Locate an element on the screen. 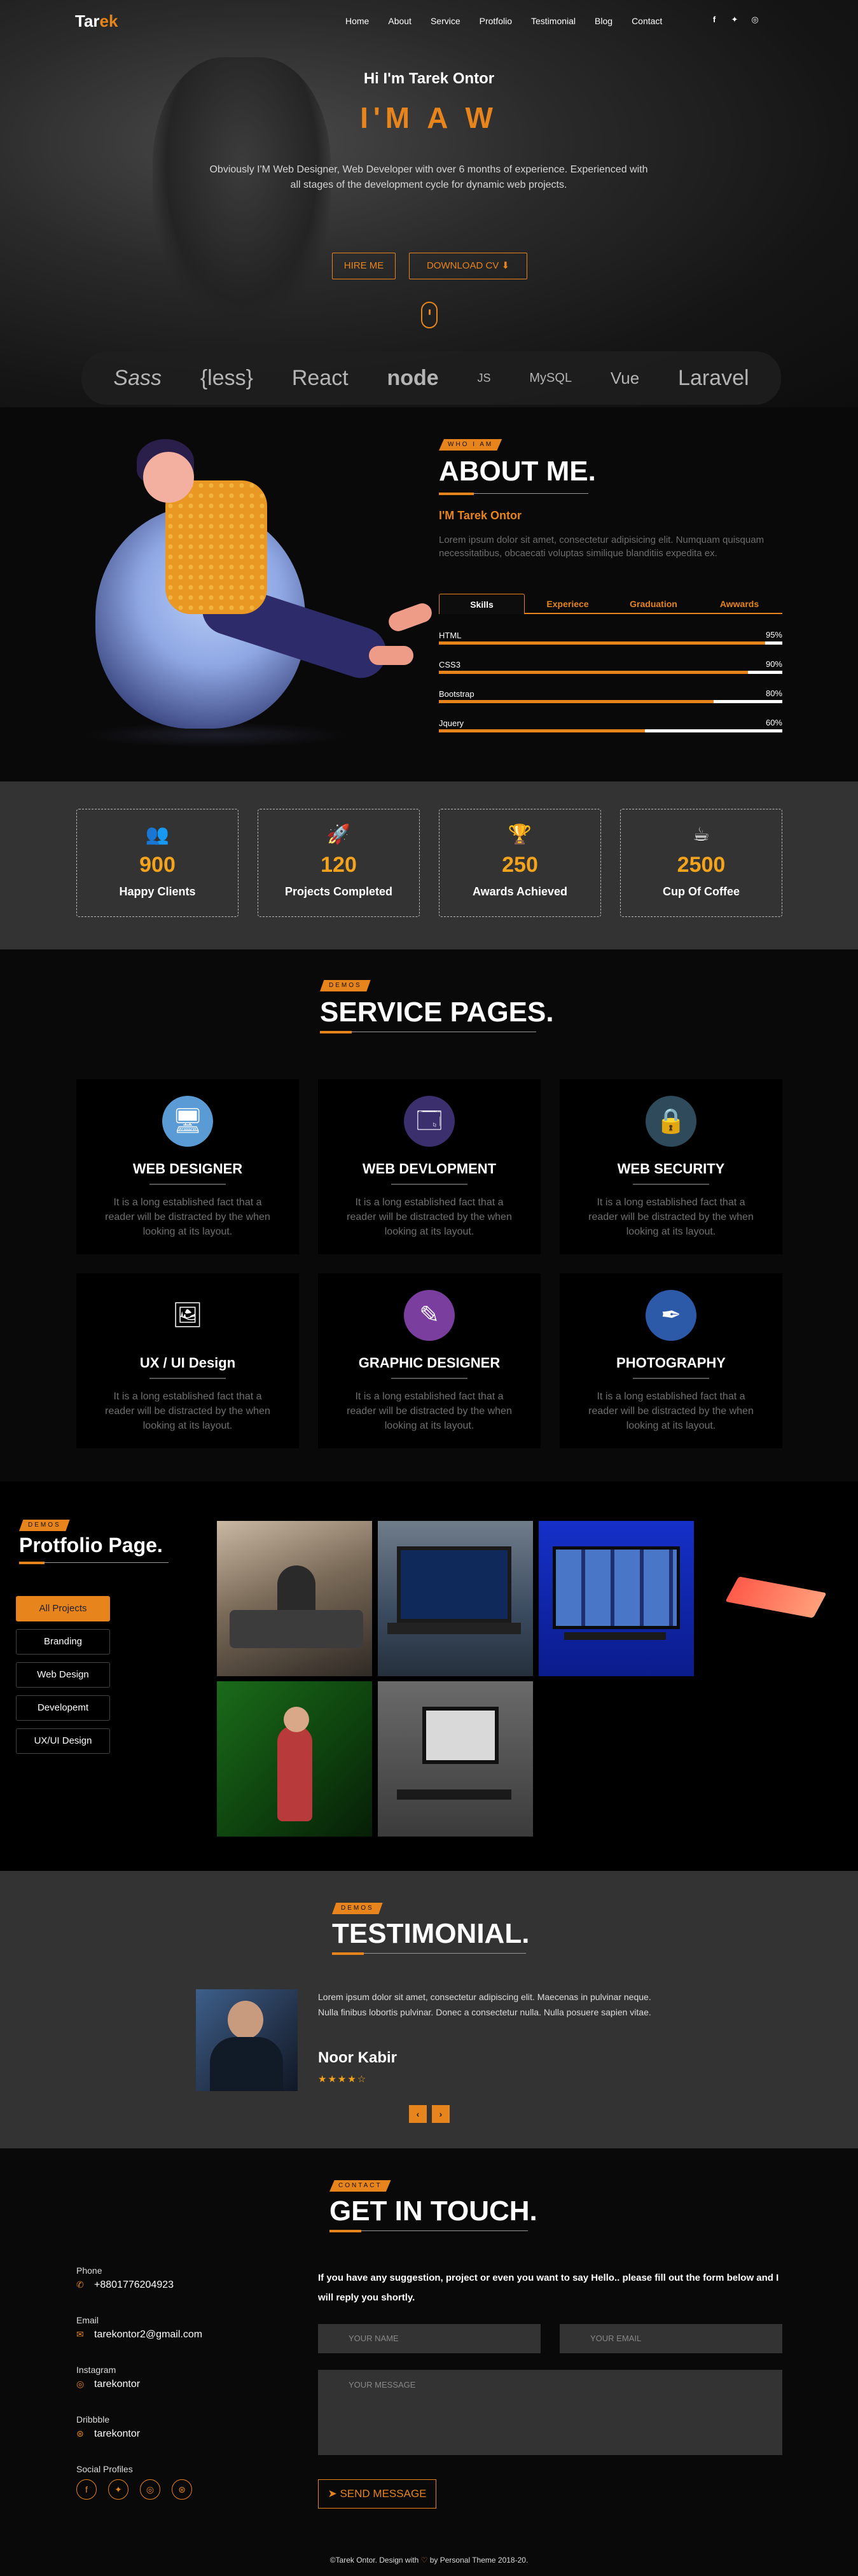 The image size is (858, 2576). email-label: Email is located at coordinates (87, 2320).